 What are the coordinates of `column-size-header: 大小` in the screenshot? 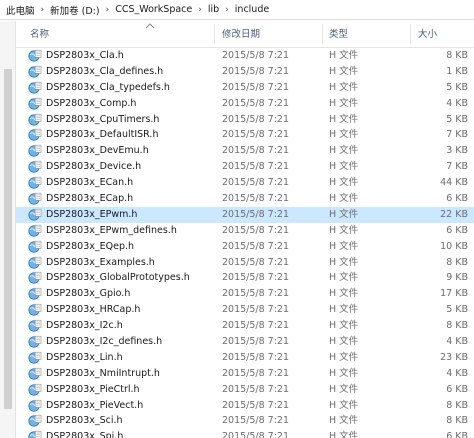 It's located at (427, 34).